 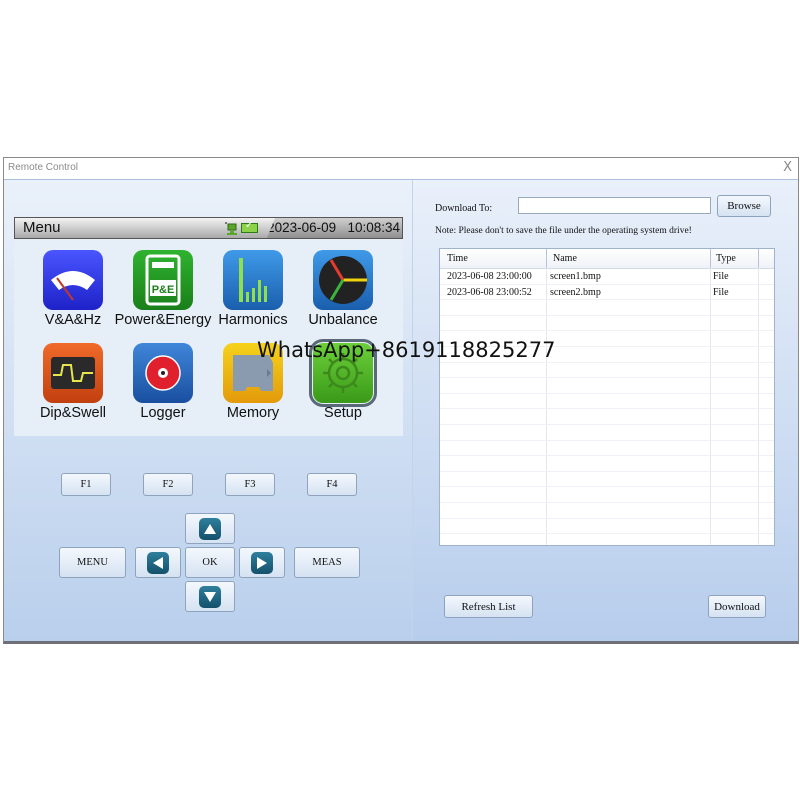 I want to click on meas-button: MEAS, so click(x=327, y=562).